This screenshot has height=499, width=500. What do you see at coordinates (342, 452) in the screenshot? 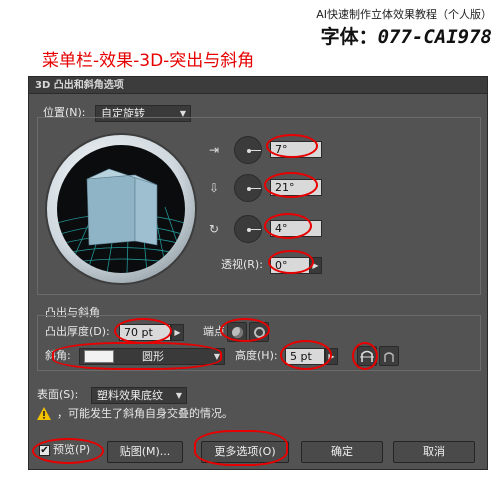
I see `ok-button: 确定` at bounding box center [342, 452].